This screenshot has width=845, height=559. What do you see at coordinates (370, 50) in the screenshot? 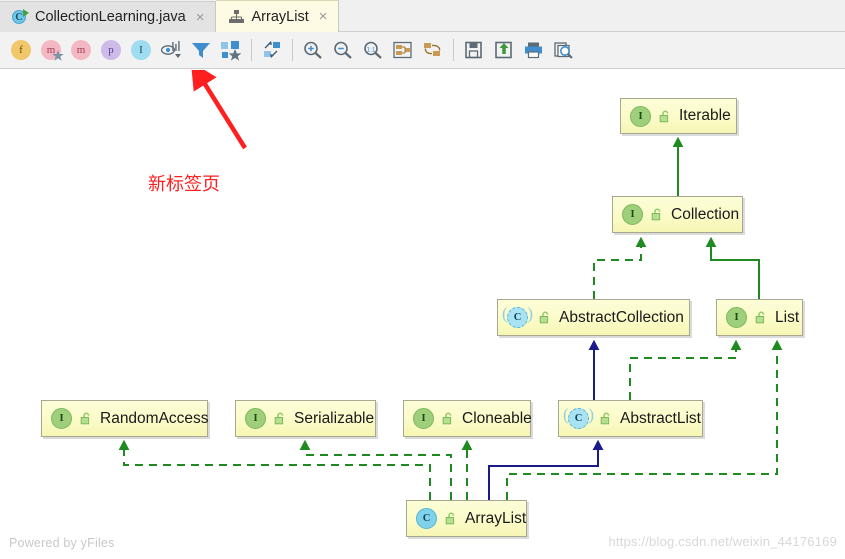
I see `svg-text: 1:1` at bounding box center [370, 50].